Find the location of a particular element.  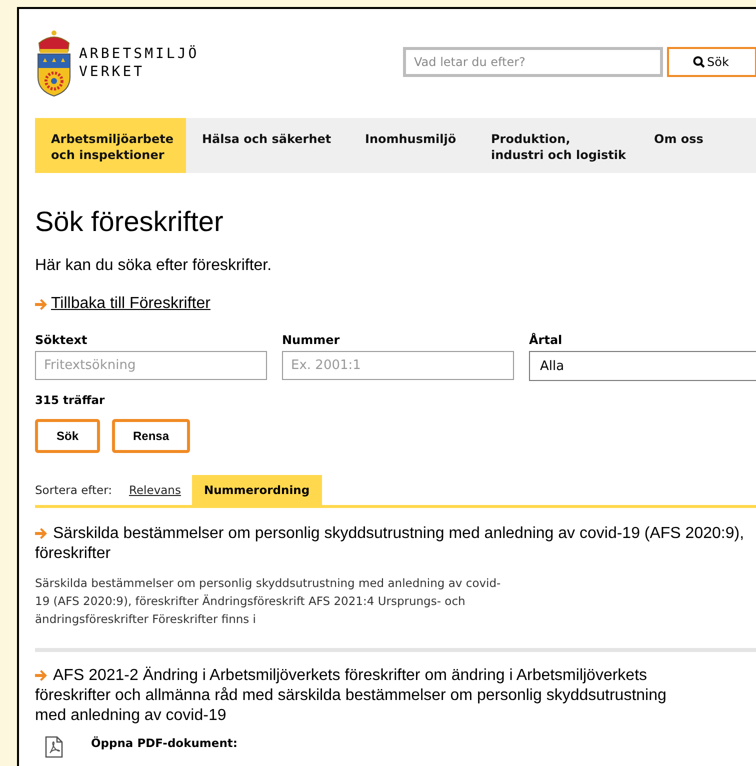

field-label: Årtal is located at coordinates (545, 340).